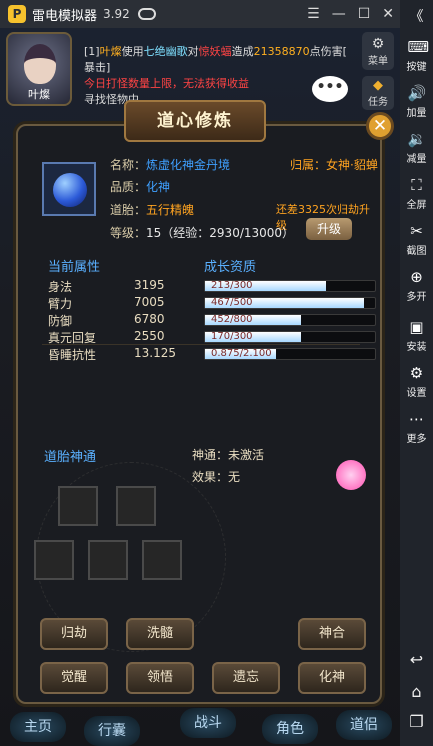 This screenshot has width=433, height=746. Describe the element at coordinates (72, 355) in the screenshot. I see `attr-name: 昏睡抗性` at that location.